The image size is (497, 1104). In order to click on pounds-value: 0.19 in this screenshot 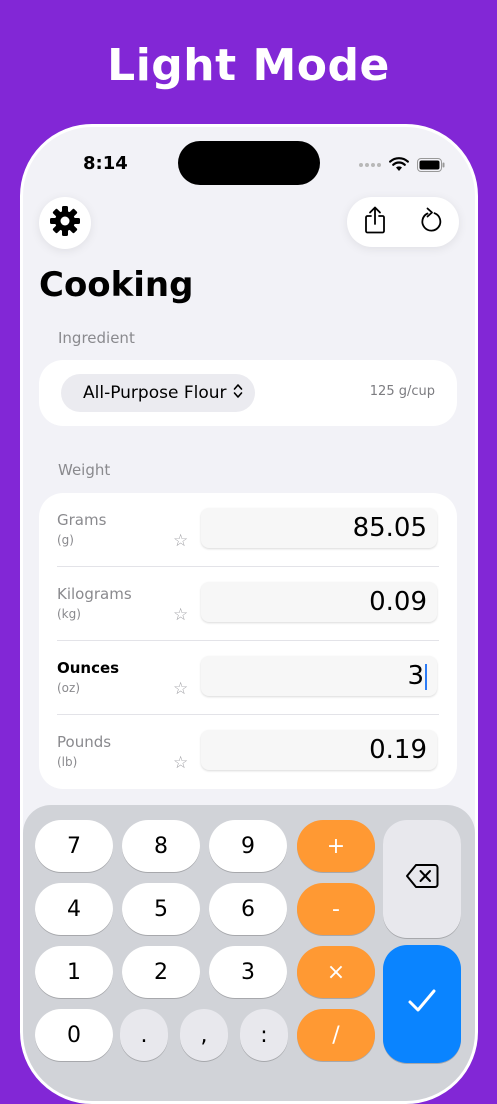, I will do `click(398, 750)`.